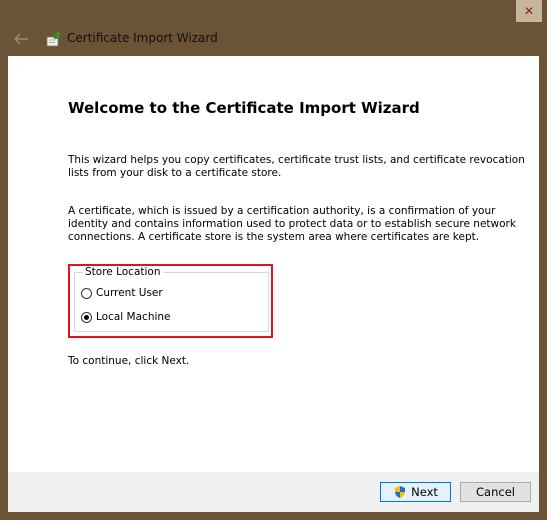  What do you see at coordinates (244, 108) in the screenshot?
I see `page-title: Welcome to the Certificate Import Wizard` at bounding box center [244, 108].